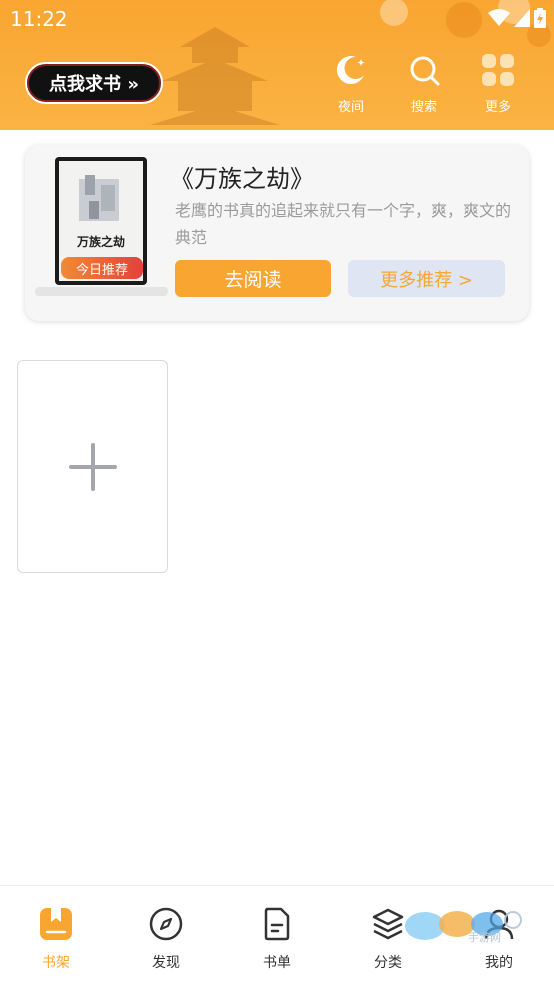  I want to click on pagoda-decoration-icon, so click(215, 76).